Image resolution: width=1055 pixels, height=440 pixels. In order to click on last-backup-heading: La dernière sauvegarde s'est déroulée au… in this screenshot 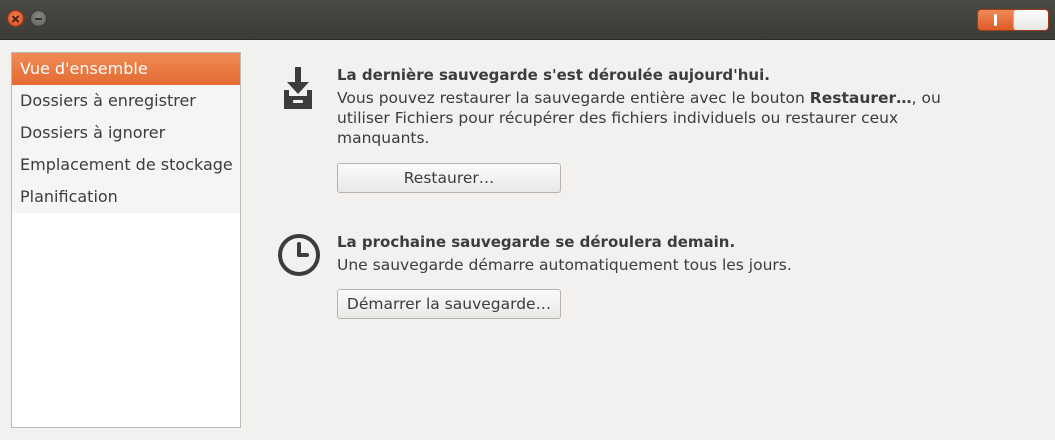, I will do `click(553, 75)`.